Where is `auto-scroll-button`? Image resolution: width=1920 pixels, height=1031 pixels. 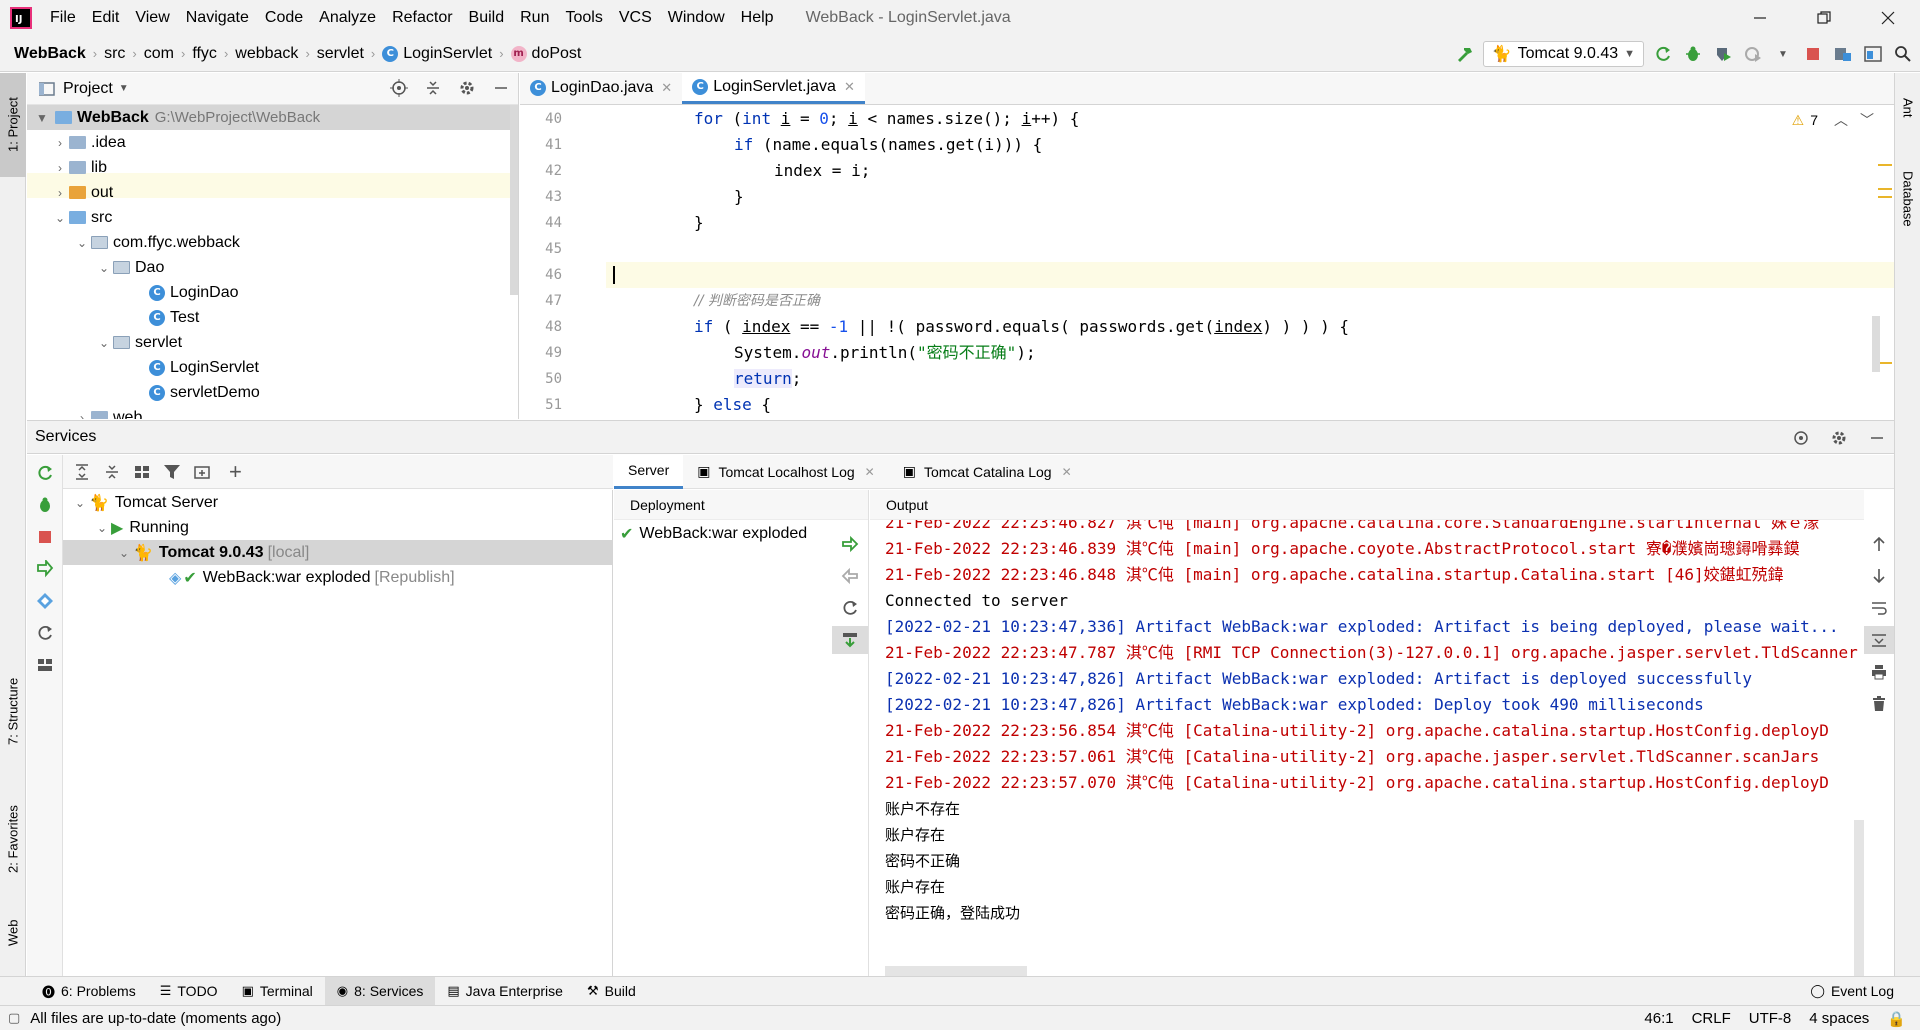 auto-scroll-button is located at coordinates (850, 640).